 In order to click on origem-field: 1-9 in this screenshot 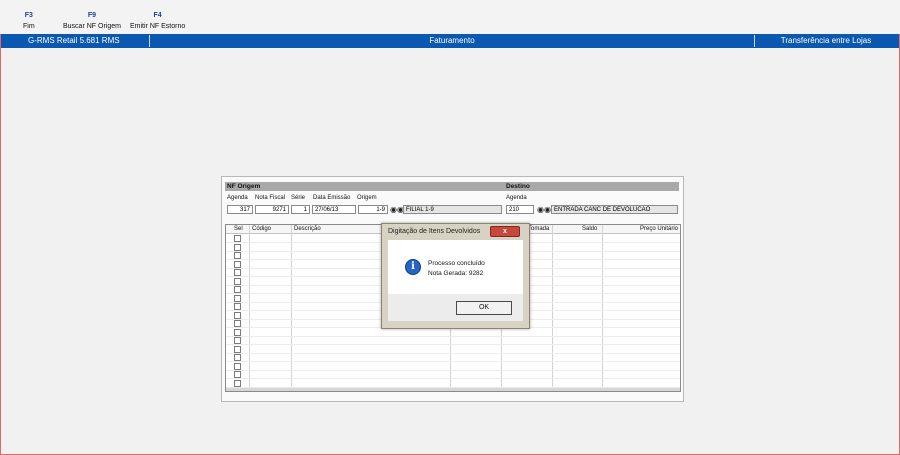, I will do `click(373, 209)`.